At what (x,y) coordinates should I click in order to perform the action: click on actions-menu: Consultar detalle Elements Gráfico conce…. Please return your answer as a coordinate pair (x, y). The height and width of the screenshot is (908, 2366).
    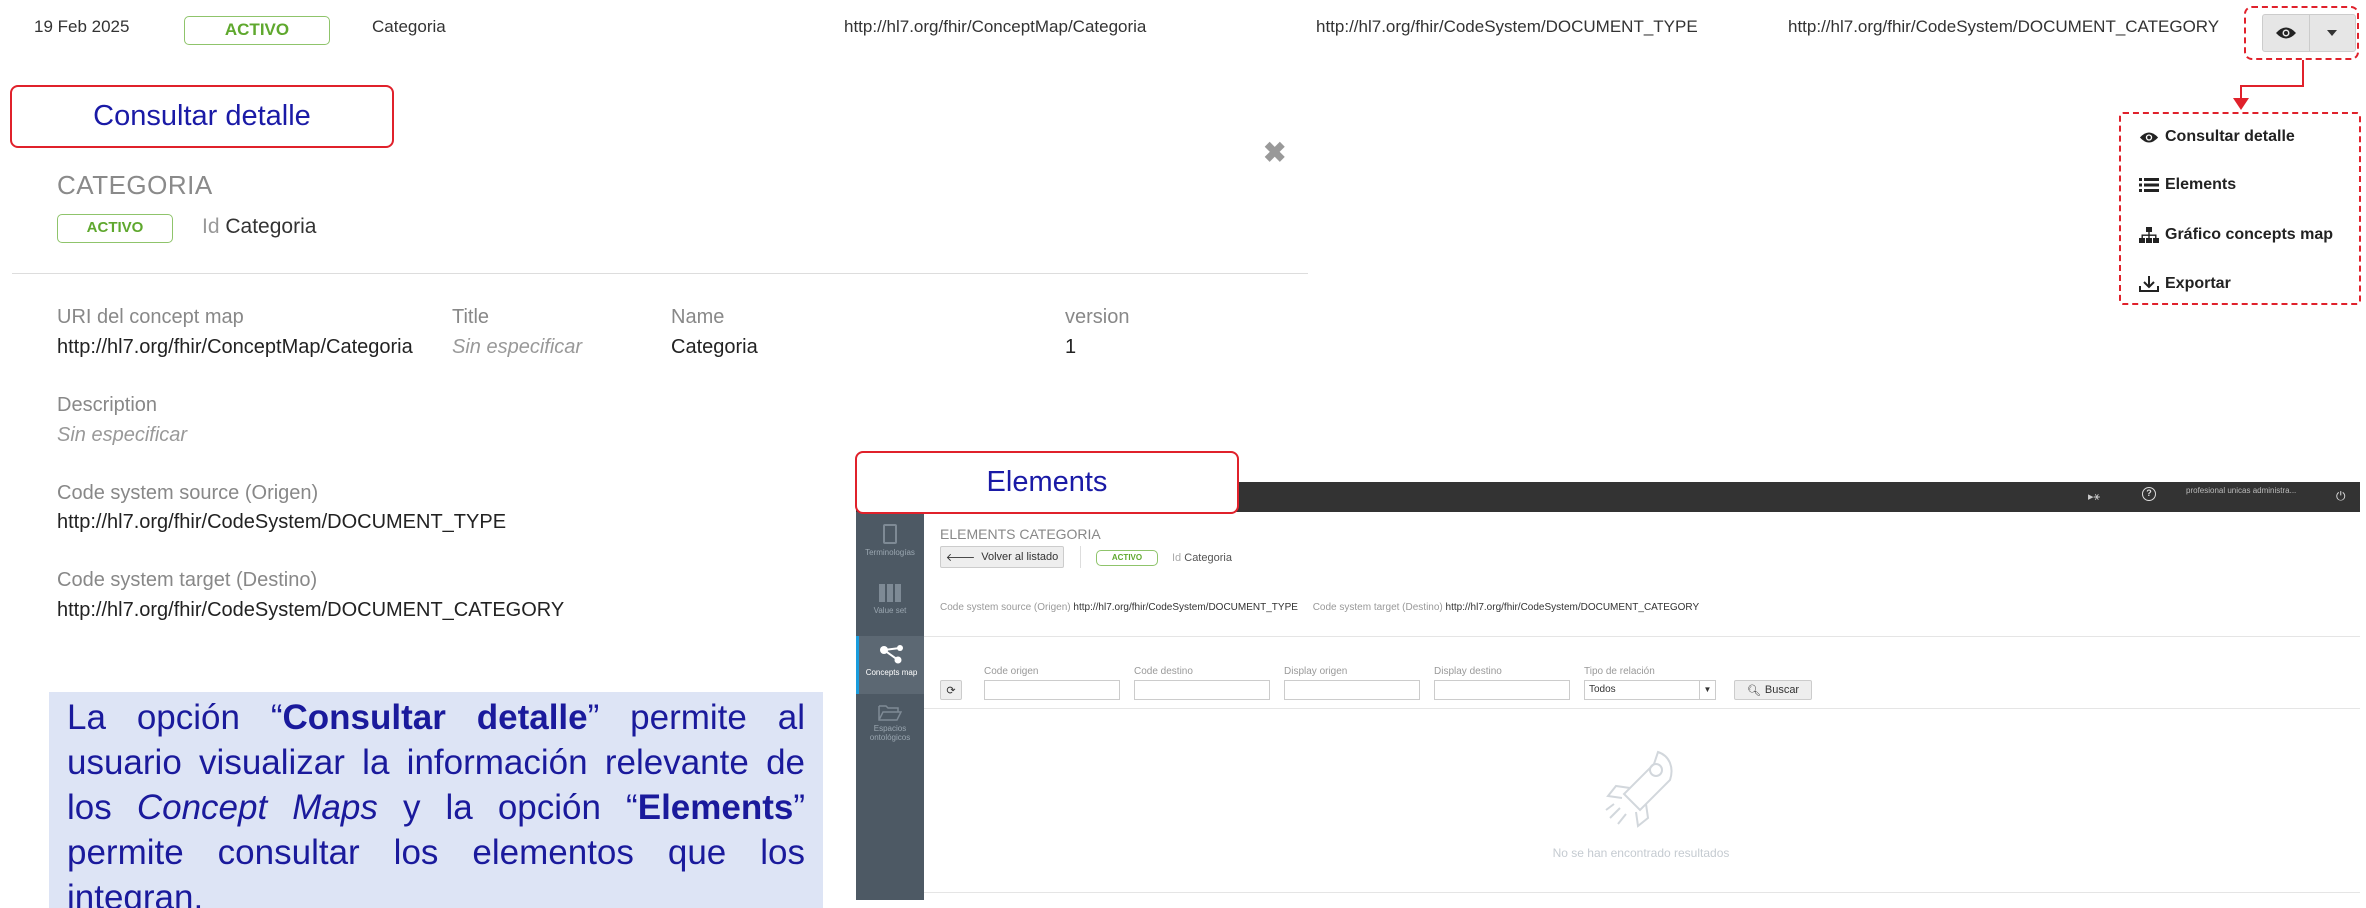
    Looking at the image, I should click on (2240, 208).